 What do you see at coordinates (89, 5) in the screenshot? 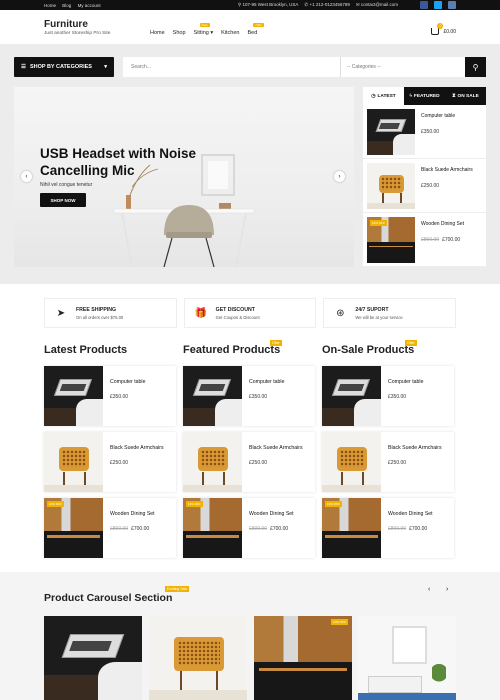
I see `top-link-account: My account` at bounding box center [89, 5].